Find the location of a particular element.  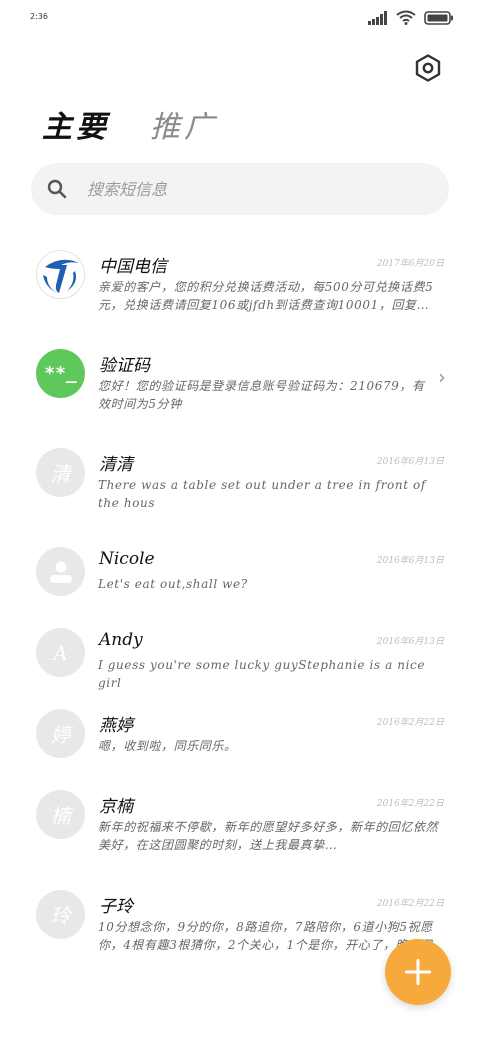

settings-button is located at coordinates (428, 68).